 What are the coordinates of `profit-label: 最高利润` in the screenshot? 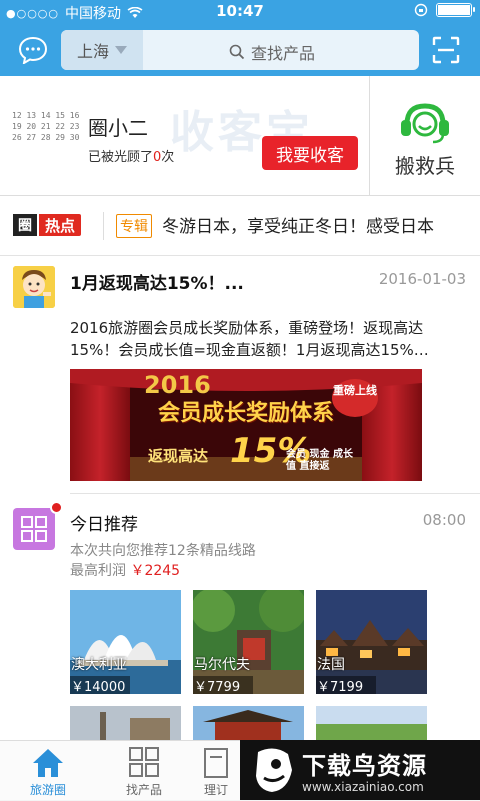 It's located at (98, 571).